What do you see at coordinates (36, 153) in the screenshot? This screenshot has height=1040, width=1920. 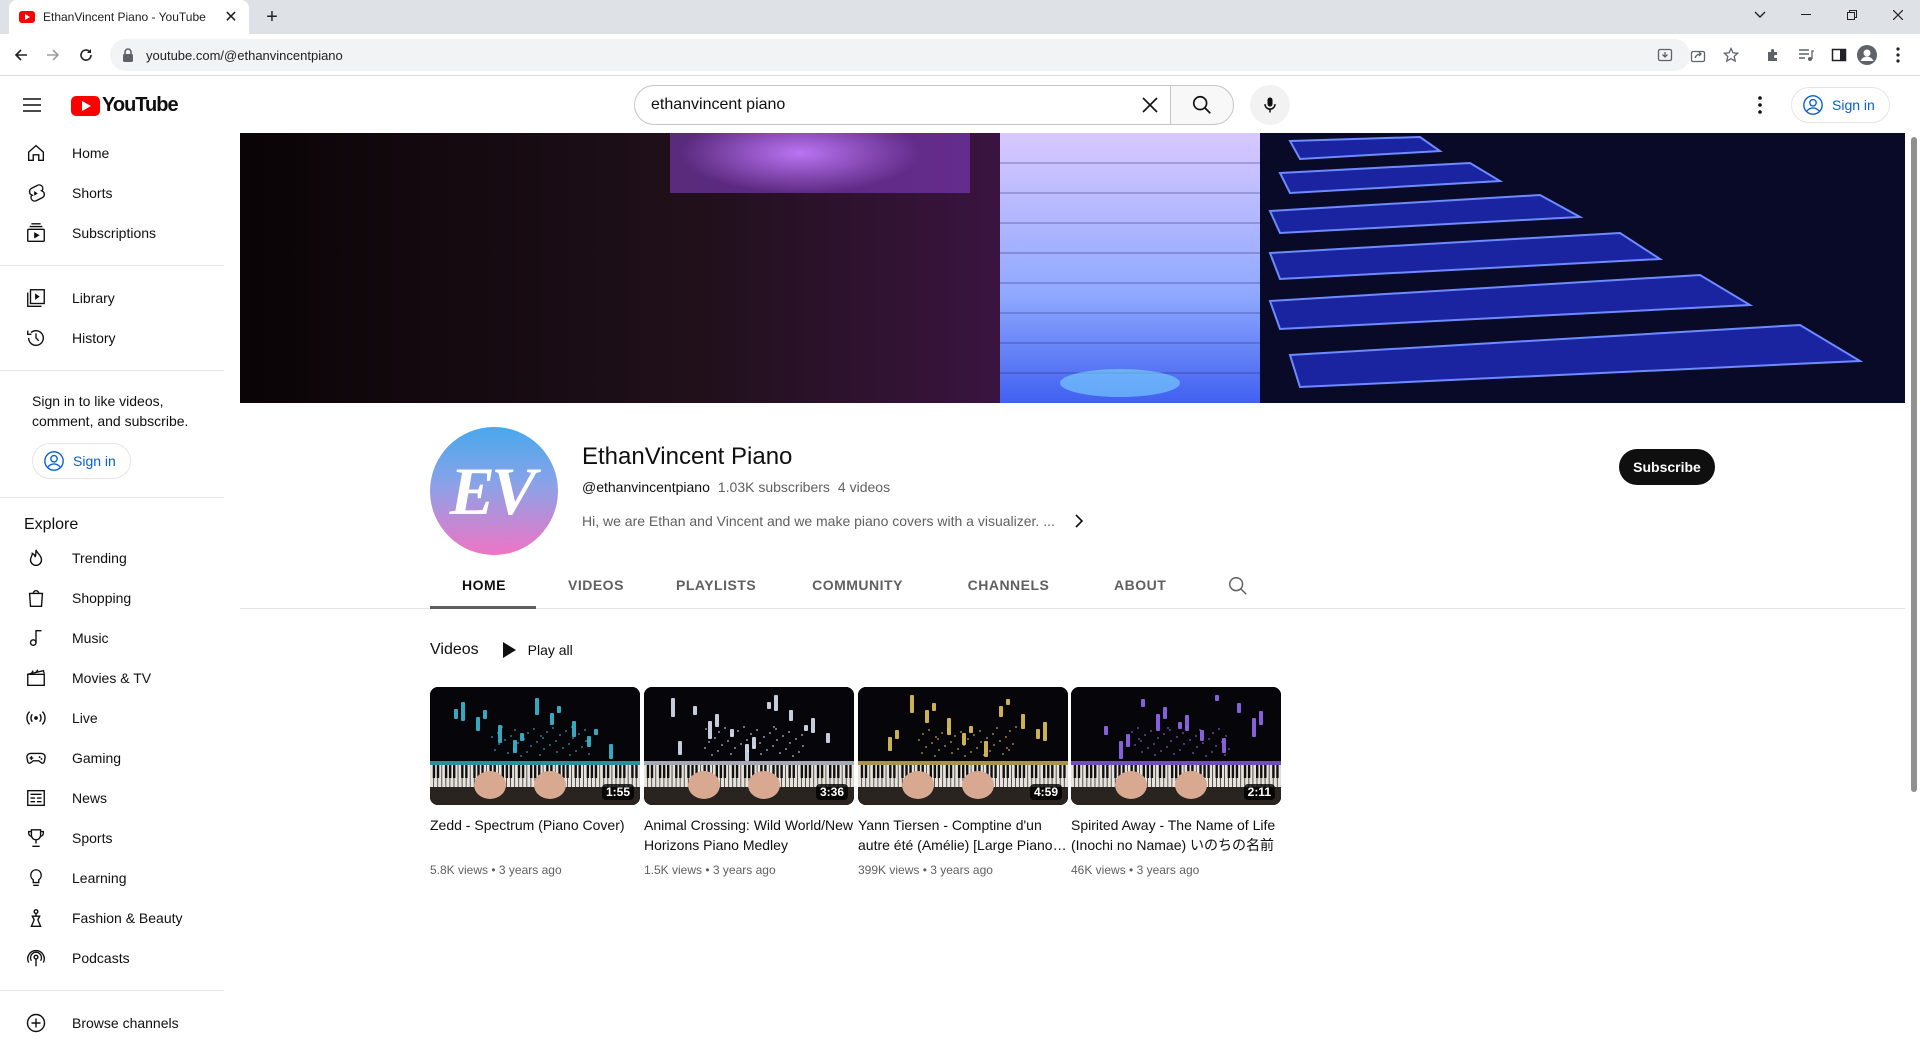 I see `home-icon` at bounding box center [36, 153].